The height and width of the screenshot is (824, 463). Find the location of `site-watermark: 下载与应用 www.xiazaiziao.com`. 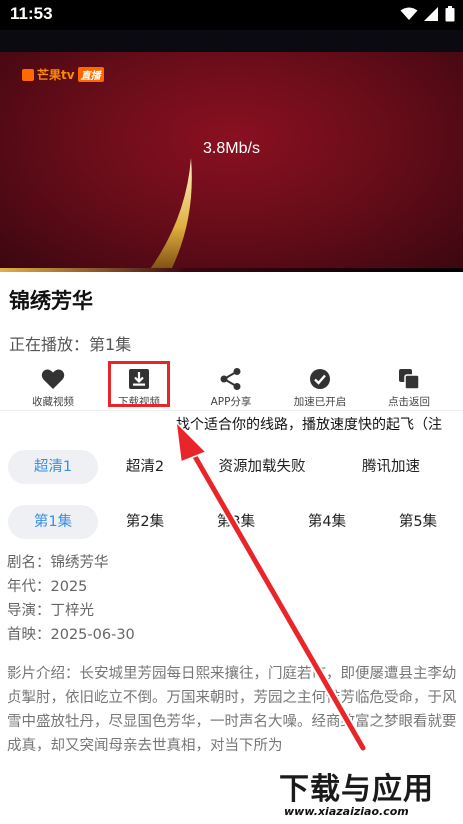

site-watermark: 下载与应用 www.xiazaiziao.com is located at coordinates (370, 793).